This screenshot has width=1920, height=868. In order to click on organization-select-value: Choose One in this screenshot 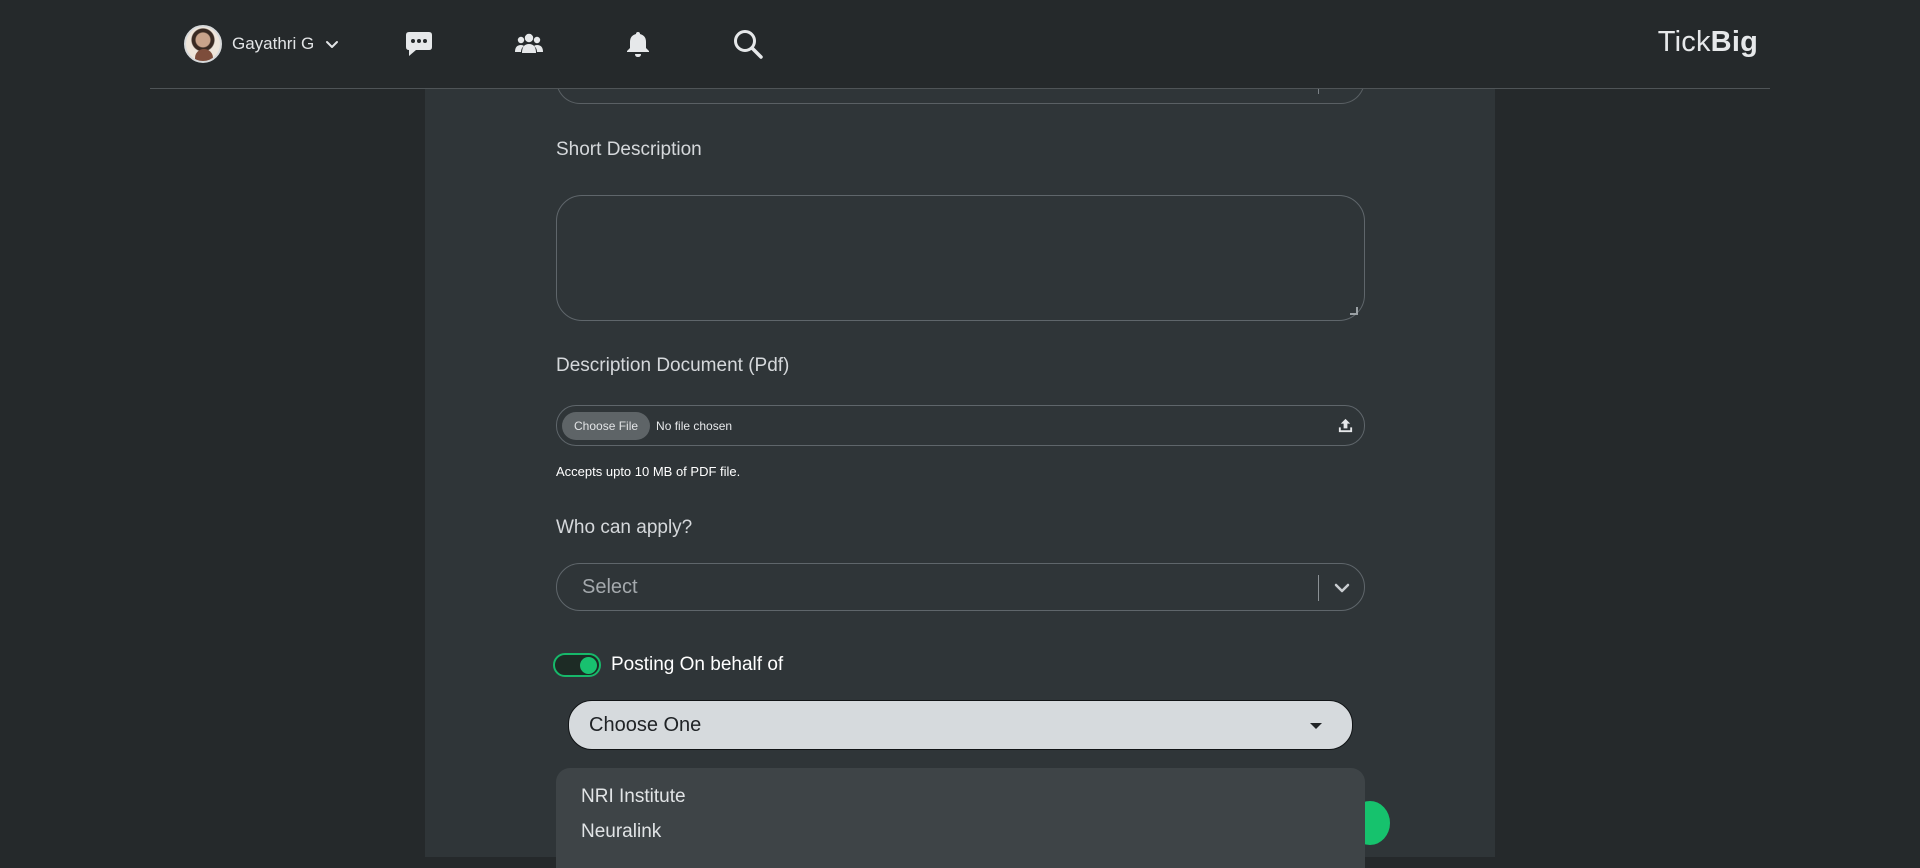, I will do `click(645, 724)`.